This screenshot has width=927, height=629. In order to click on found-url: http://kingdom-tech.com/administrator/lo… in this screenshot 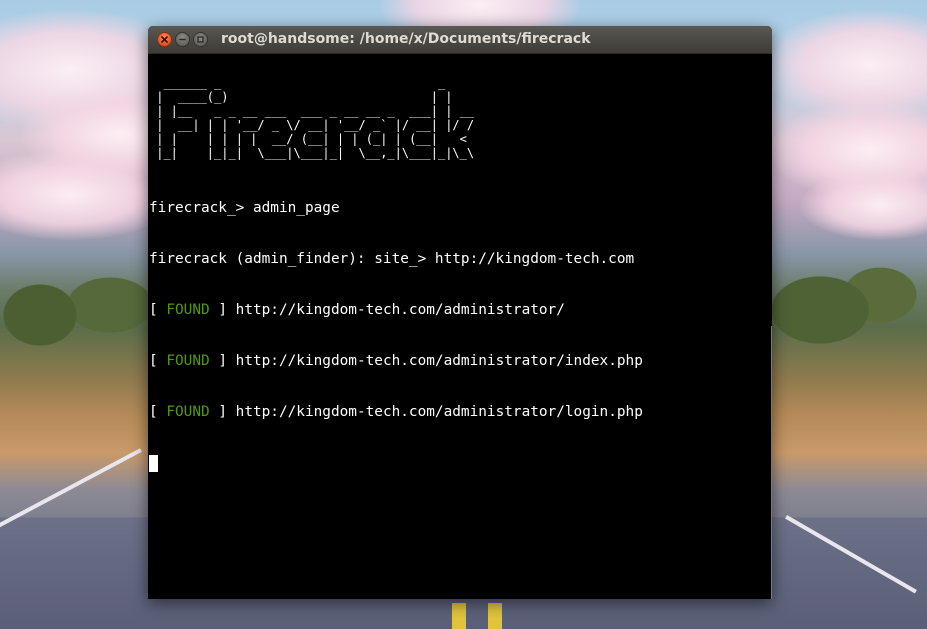, I will do `click(439, 412)`.